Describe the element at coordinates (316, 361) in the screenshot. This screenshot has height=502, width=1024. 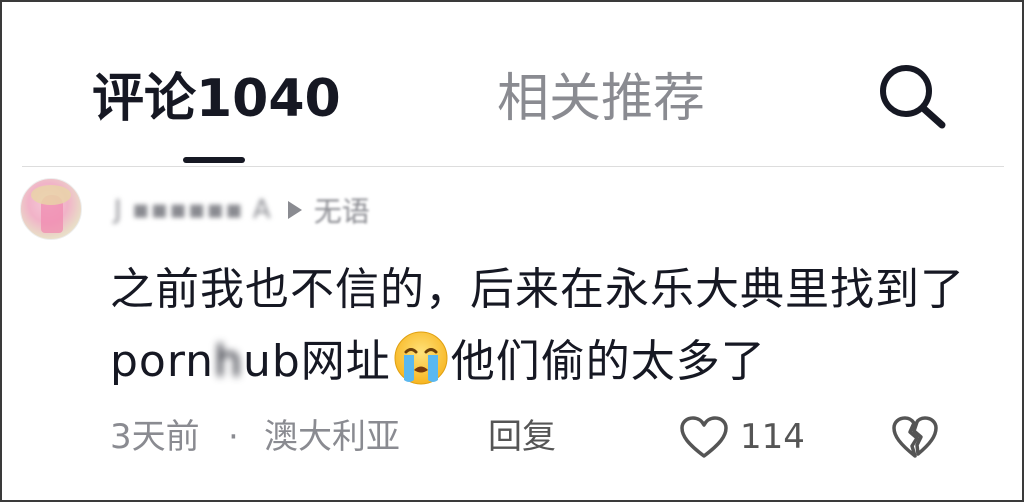
I see `comment-text-part2: ub网址` at that location.